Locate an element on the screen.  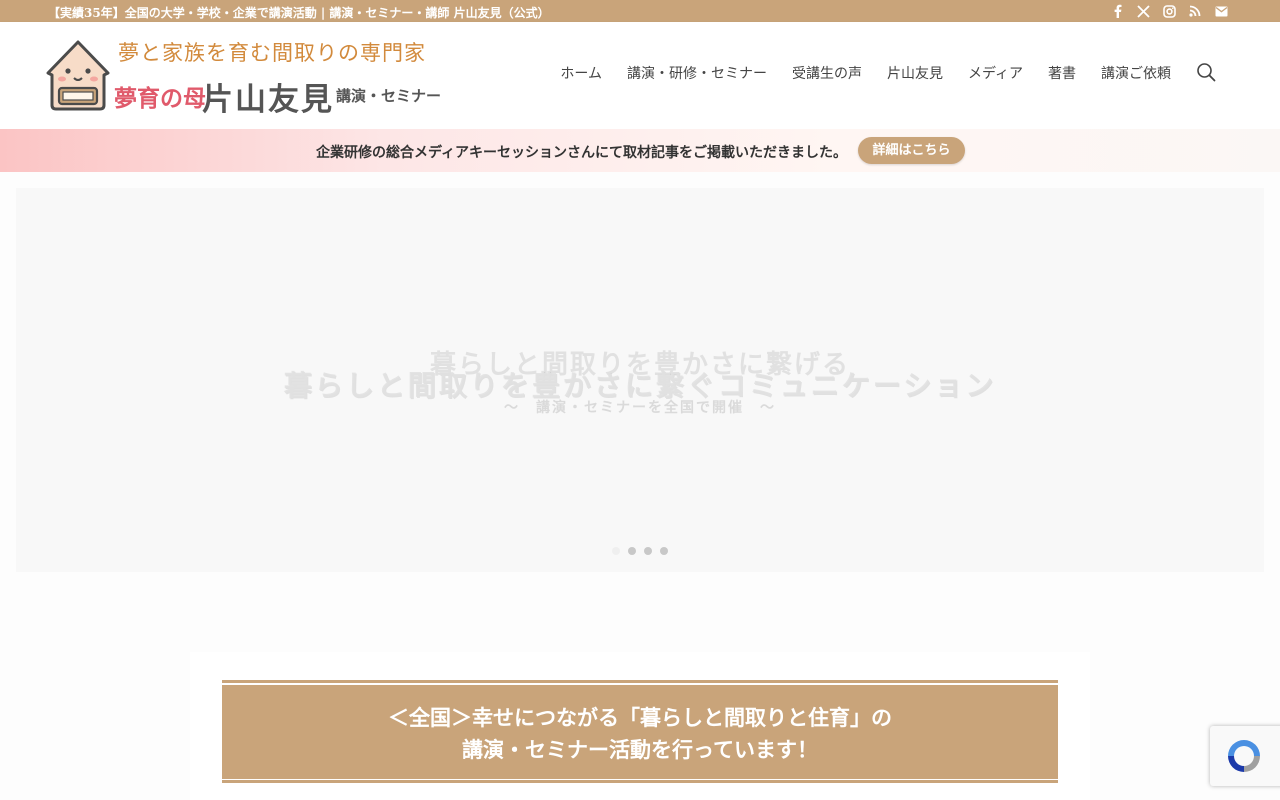
recaptcha-icon is located at coordinates (1244, 756).